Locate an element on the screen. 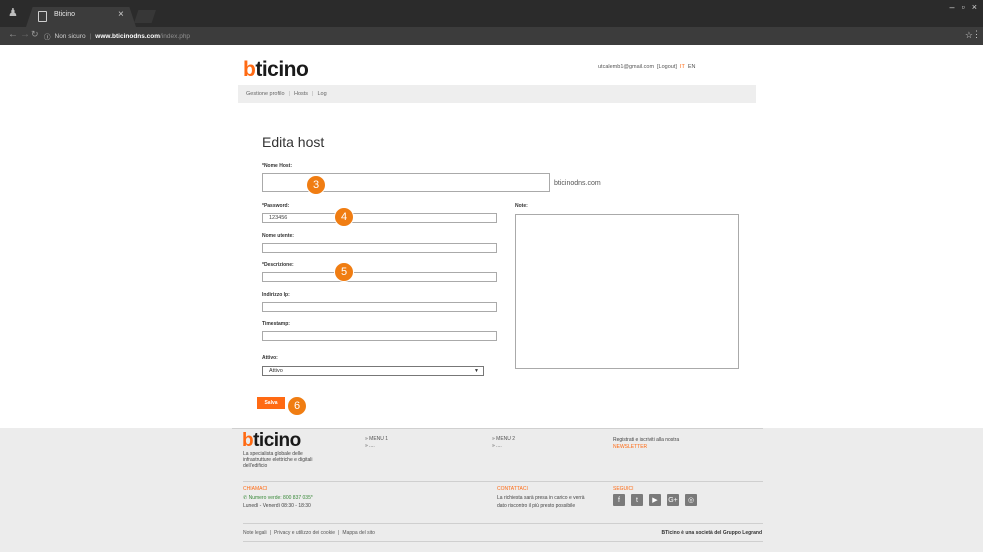  legal-notes-link: Note legali is located at coordinates (255, 533).